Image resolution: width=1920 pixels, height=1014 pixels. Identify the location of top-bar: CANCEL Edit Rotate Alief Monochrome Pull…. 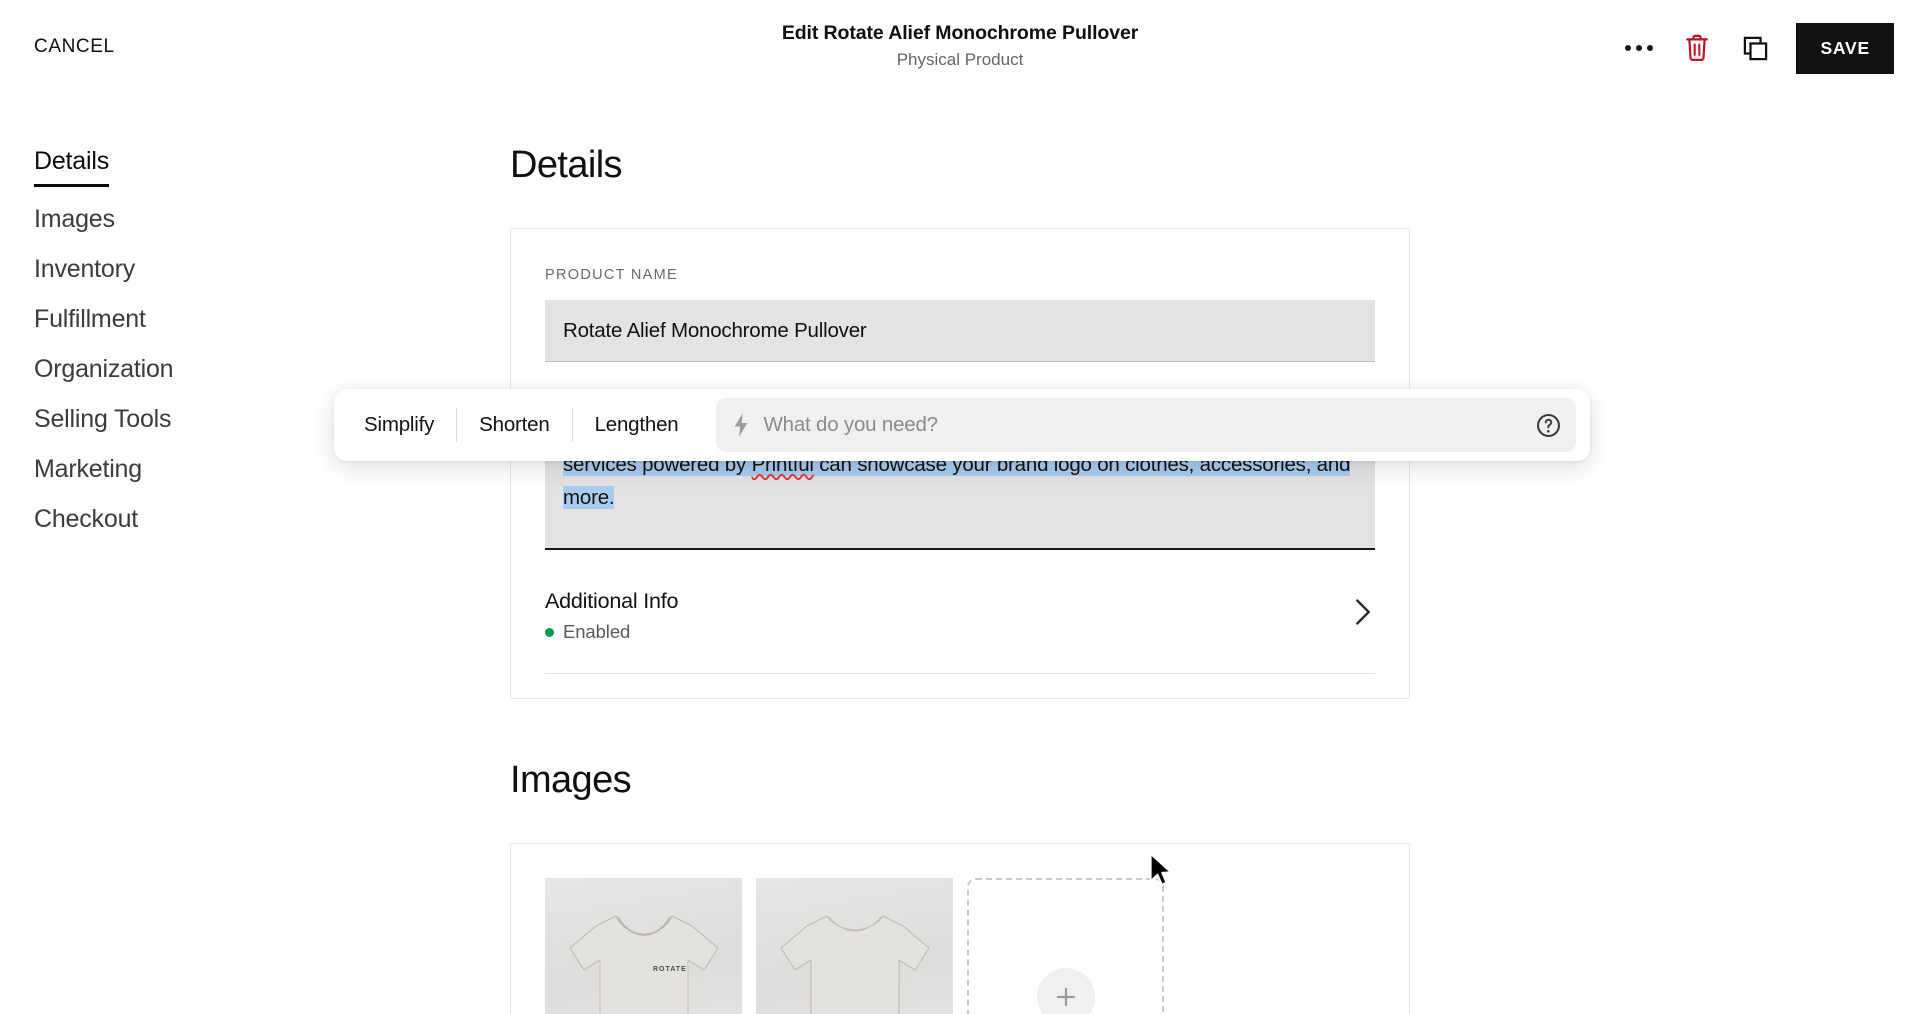
(960, 49).